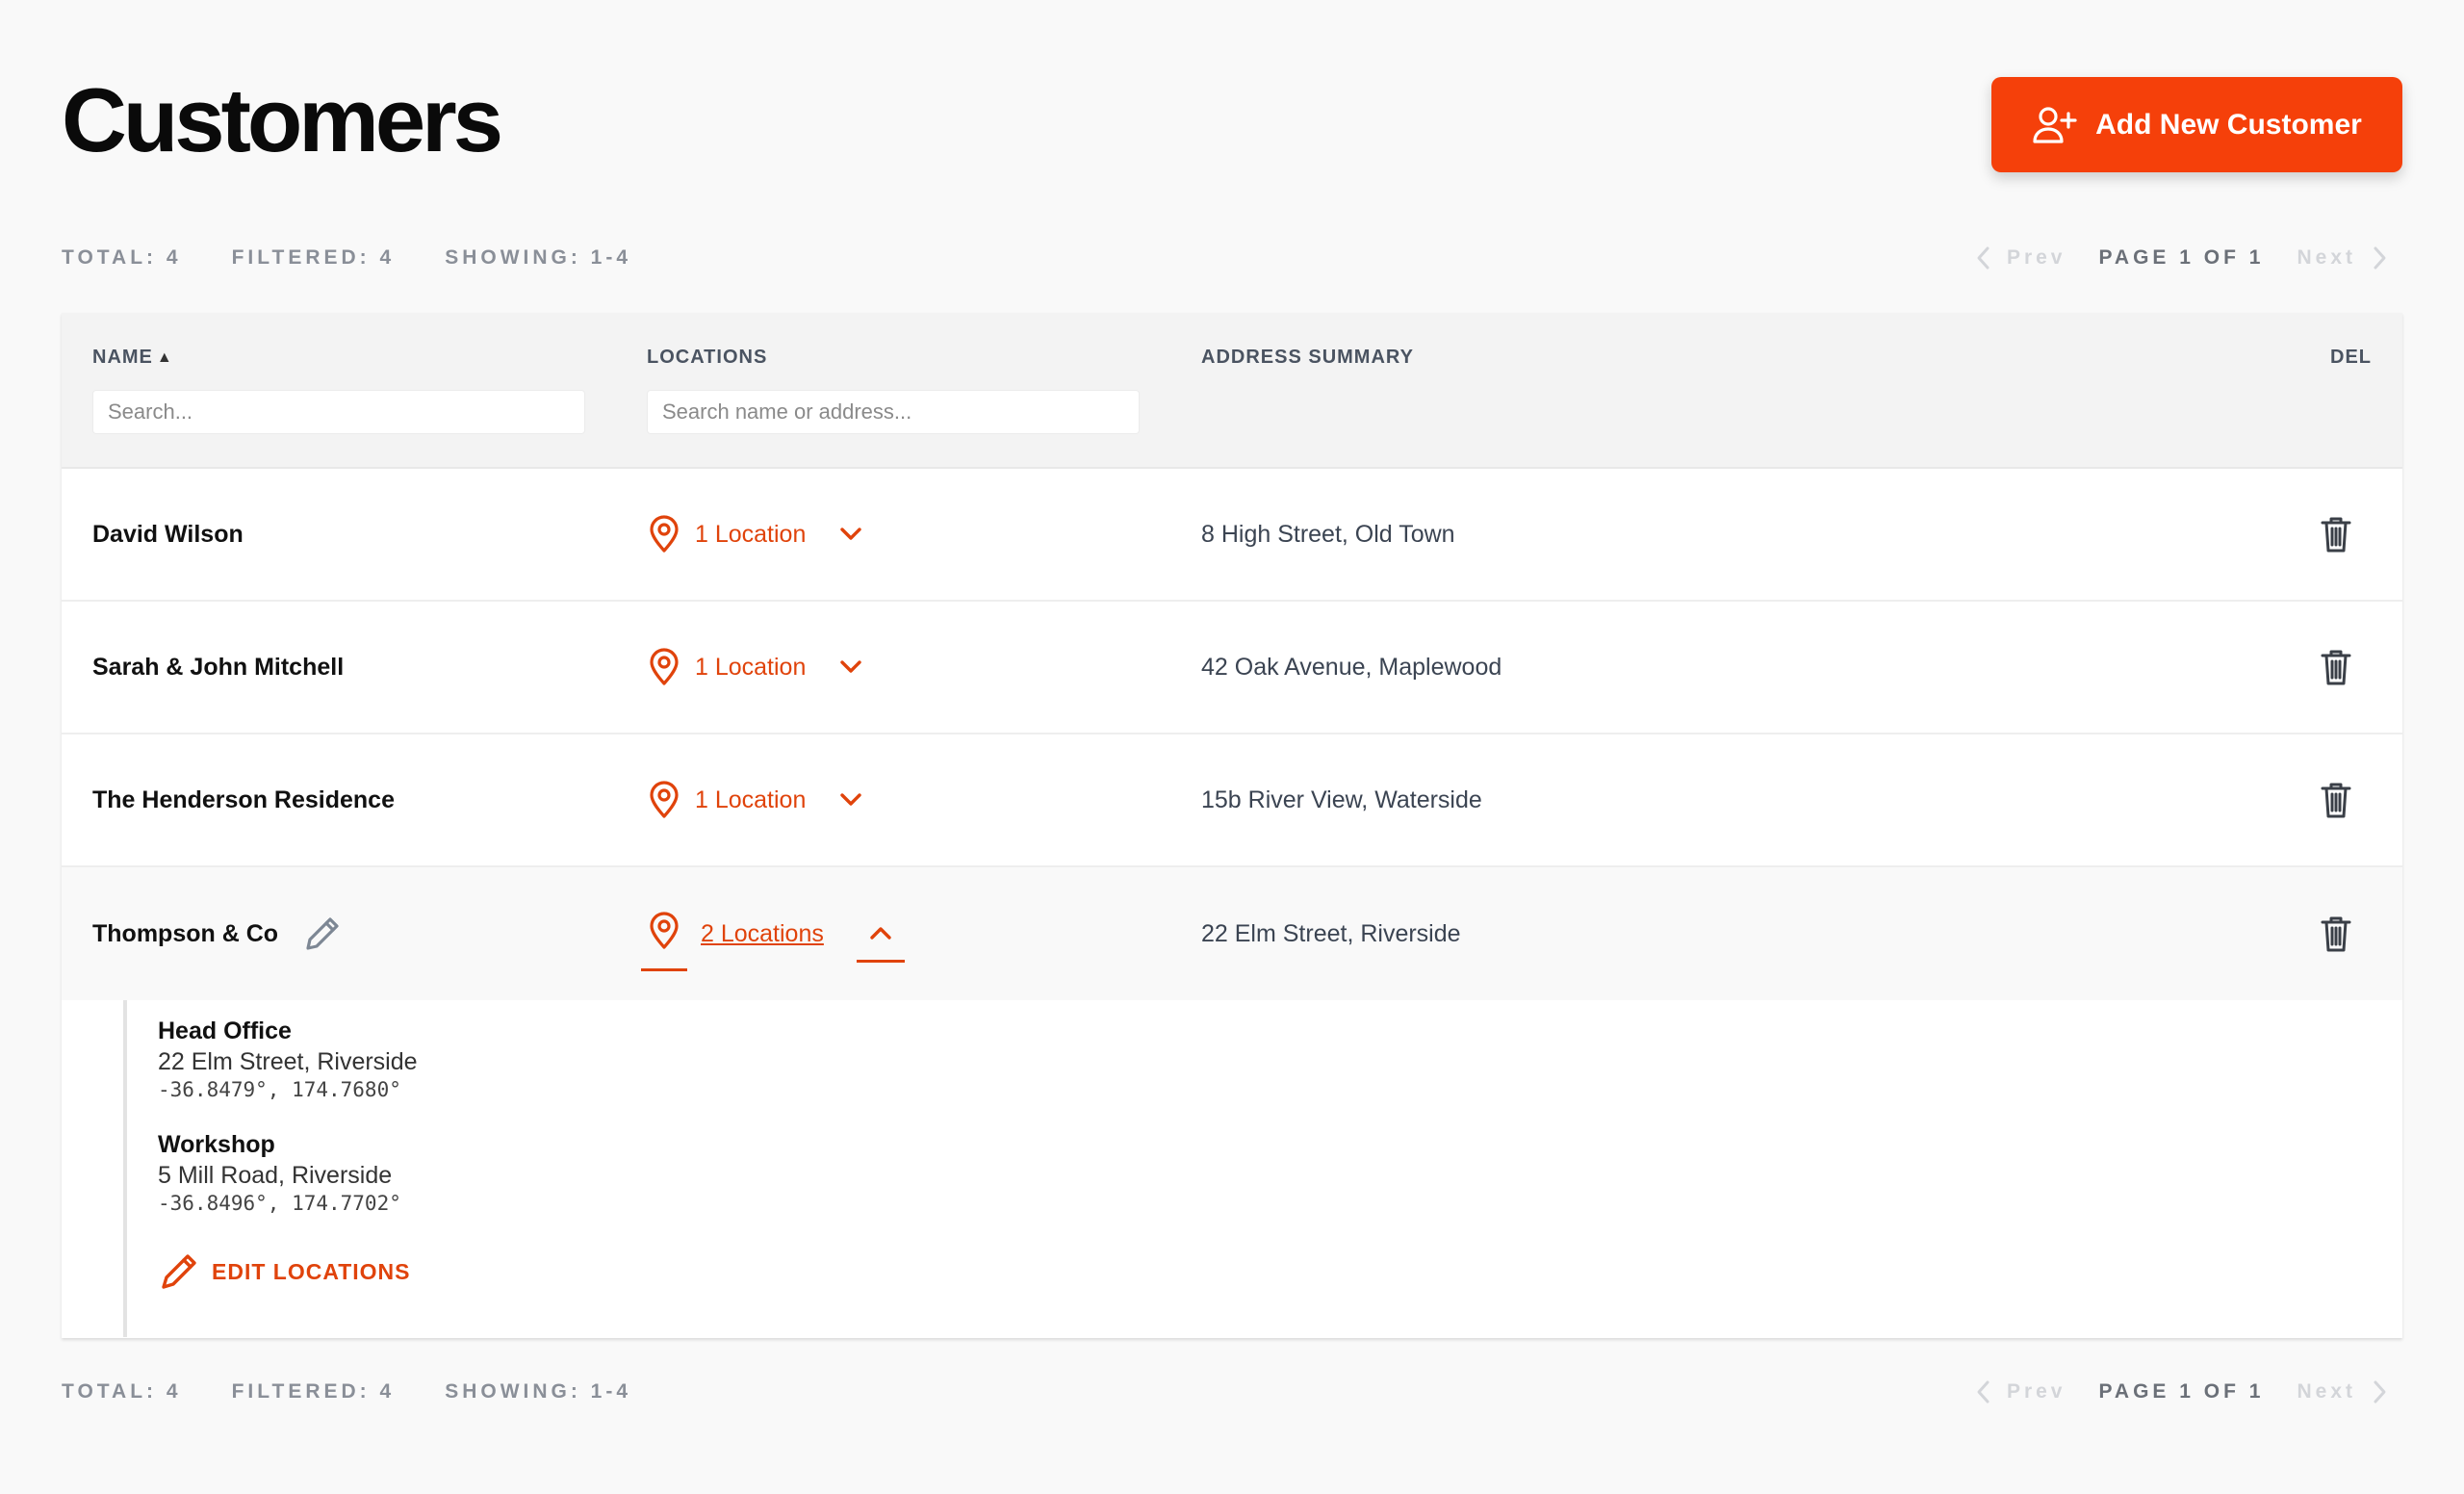  Describe the element at coordinates (218, 667) in the screenshot. I see `customer-name: Sarah & John Mitchell` at that location.